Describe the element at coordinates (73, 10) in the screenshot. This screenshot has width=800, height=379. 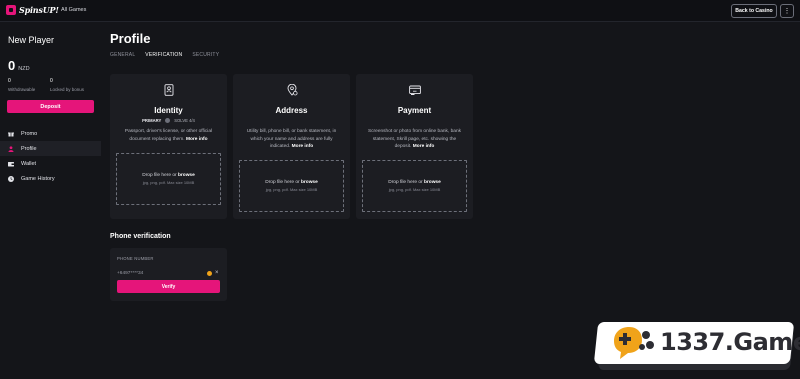
I see `all-games-link: All Games` at that location.